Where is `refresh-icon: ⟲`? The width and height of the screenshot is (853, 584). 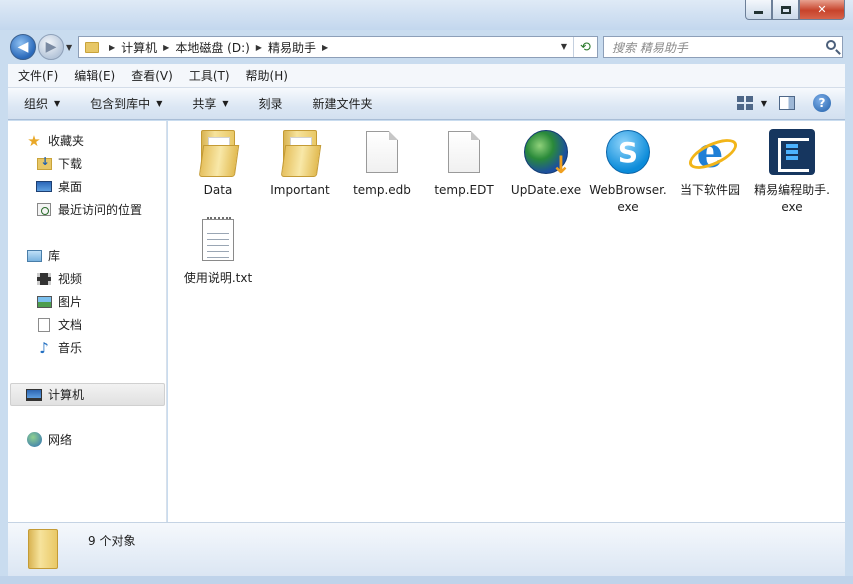
refresh-icon: ⟲ is located at coordinates (585, 47).